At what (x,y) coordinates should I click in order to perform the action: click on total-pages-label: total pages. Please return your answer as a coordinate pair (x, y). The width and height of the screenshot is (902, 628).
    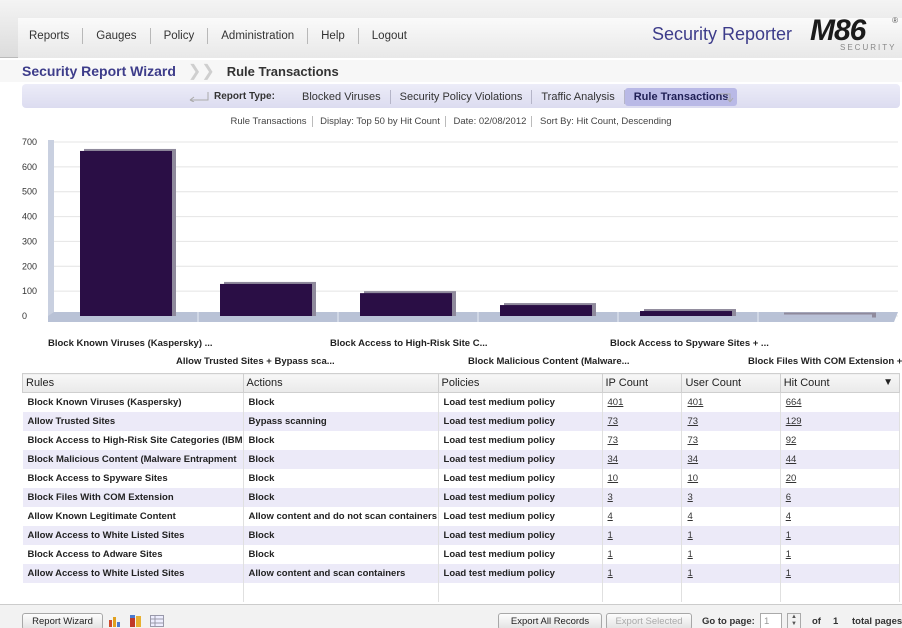
    Looking at the image, I should click on (877, 621).